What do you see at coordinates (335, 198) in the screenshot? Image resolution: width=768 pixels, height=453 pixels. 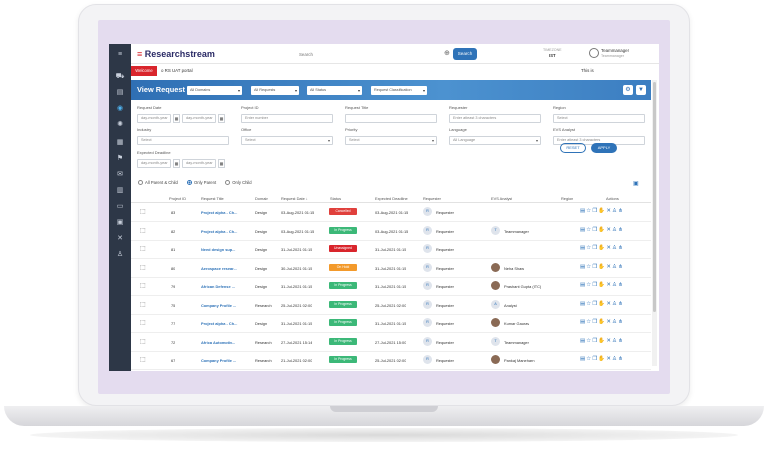 I see `col-status: Status` at bounding box center [335, 198].